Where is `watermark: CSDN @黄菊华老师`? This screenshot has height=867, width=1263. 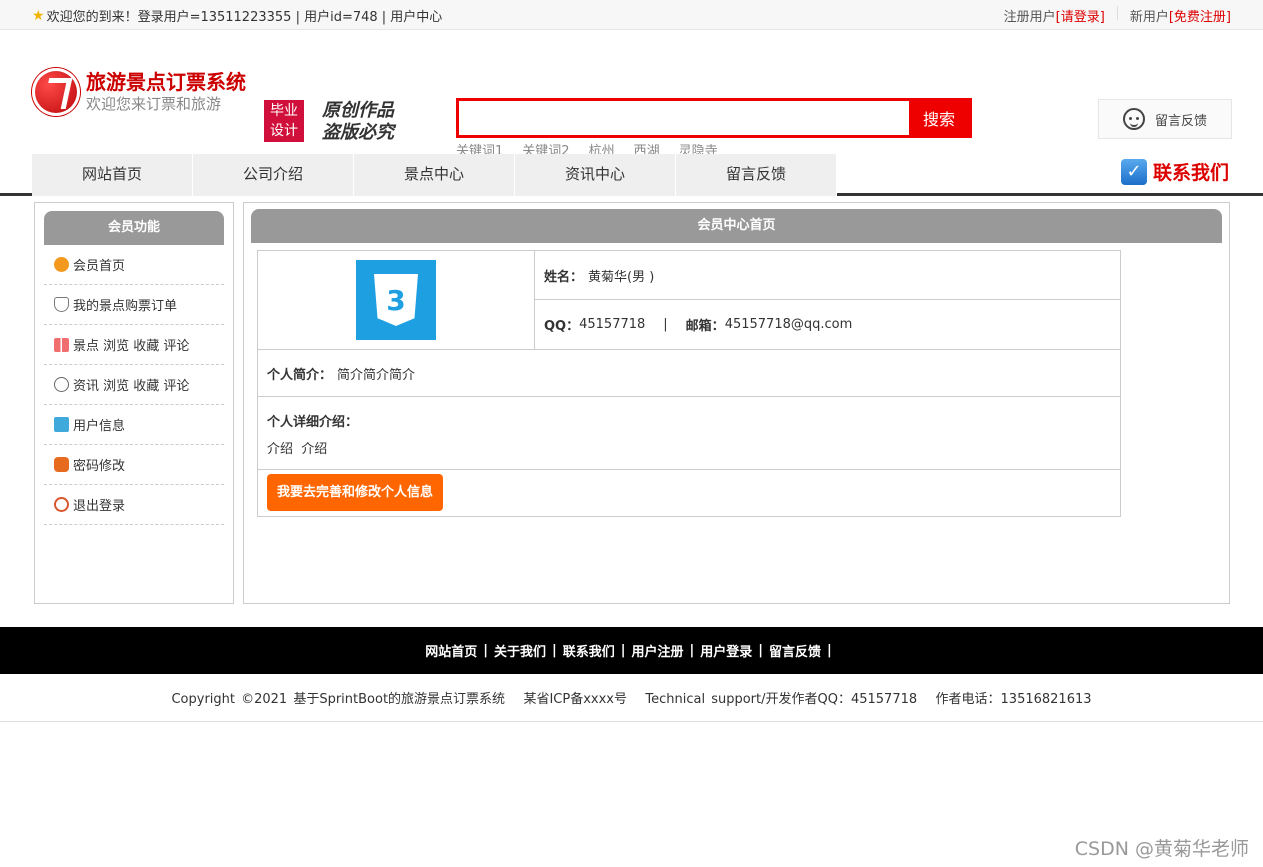 watermark: CSDN @黄菊华老师 is located at coordinates (1161, 849).